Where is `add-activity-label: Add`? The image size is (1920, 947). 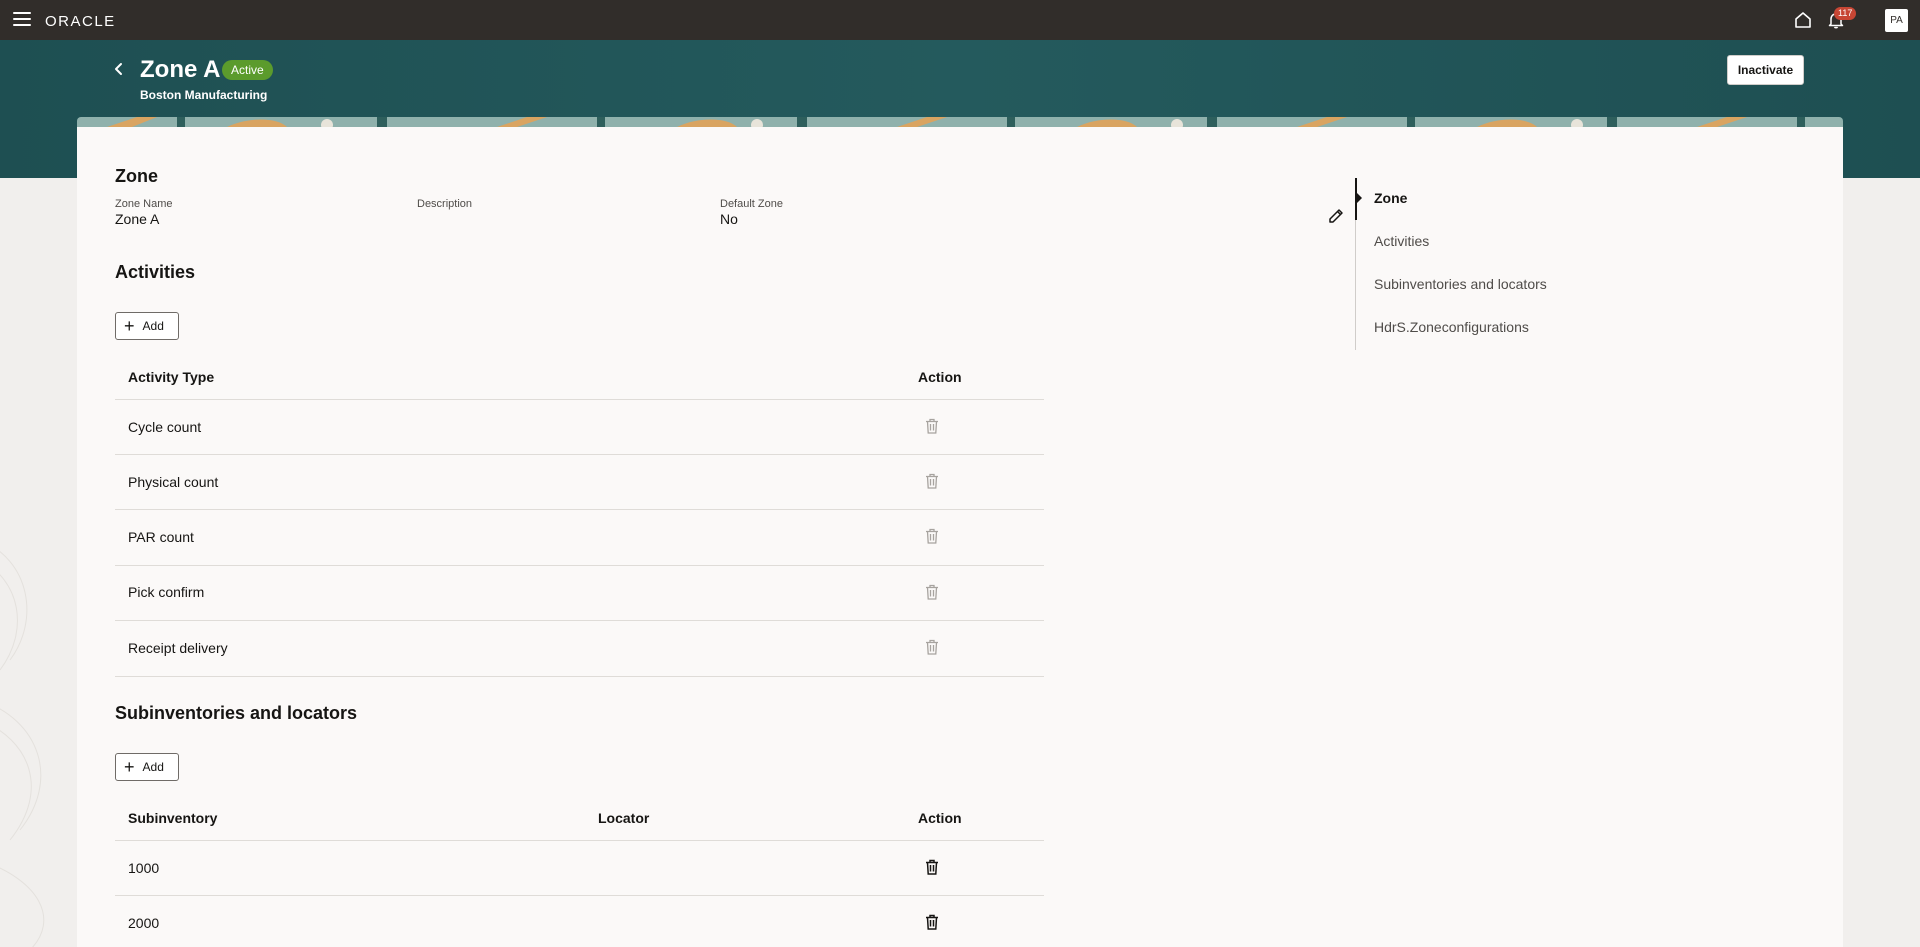 add-activity-label: Add is located at coordinates (153, 326).